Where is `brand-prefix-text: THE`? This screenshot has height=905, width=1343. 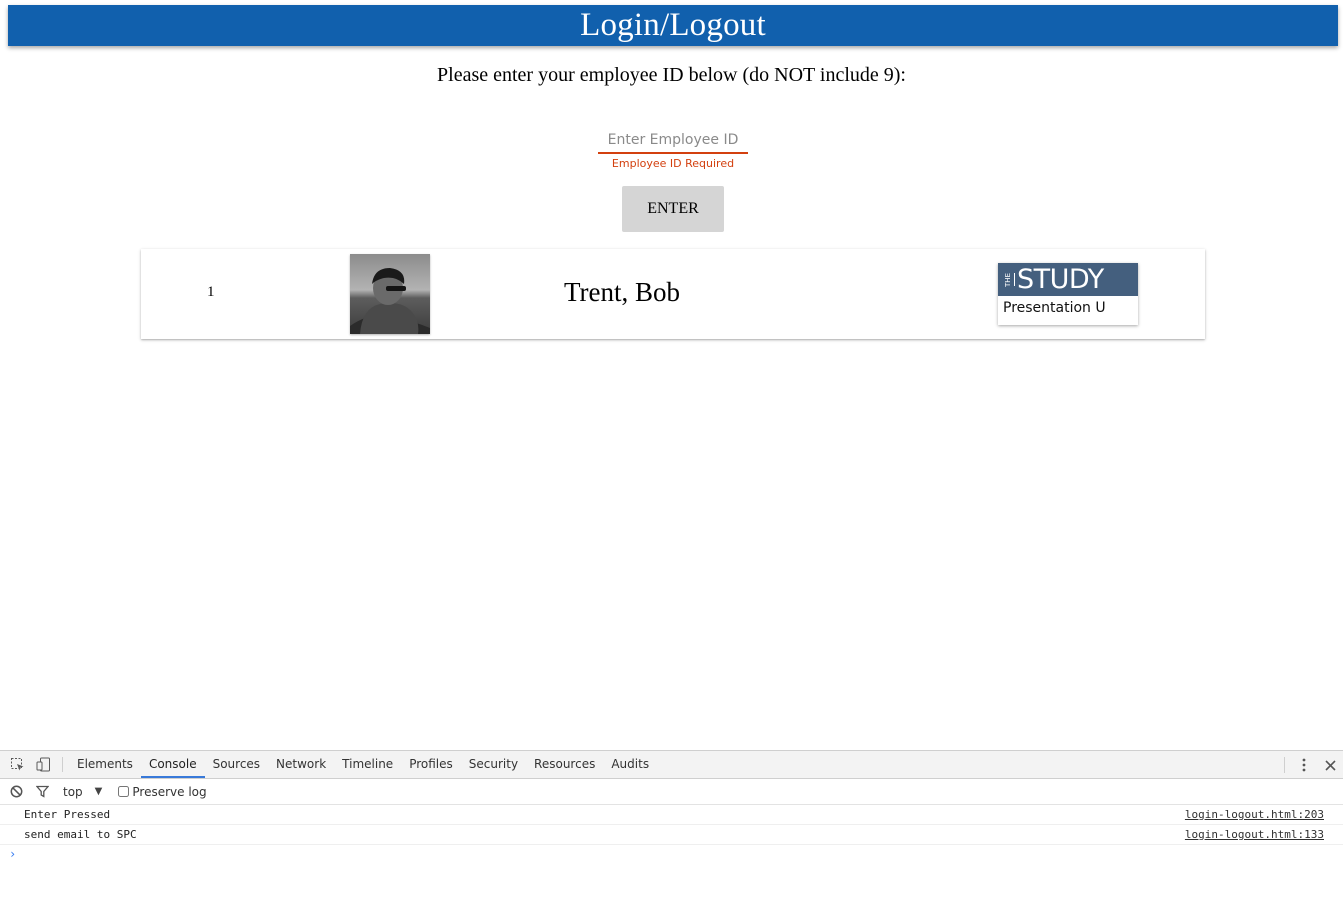 brand-prefix-text: THE is located at coordinates (1008, 279).